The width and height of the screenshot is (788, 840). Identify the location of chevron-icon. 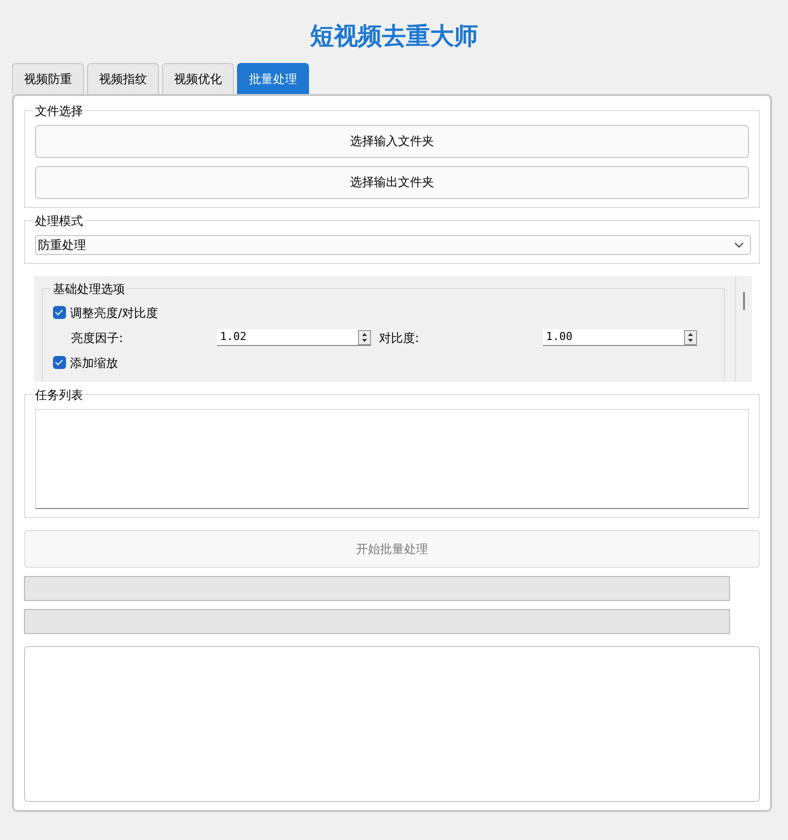
(739, 245).